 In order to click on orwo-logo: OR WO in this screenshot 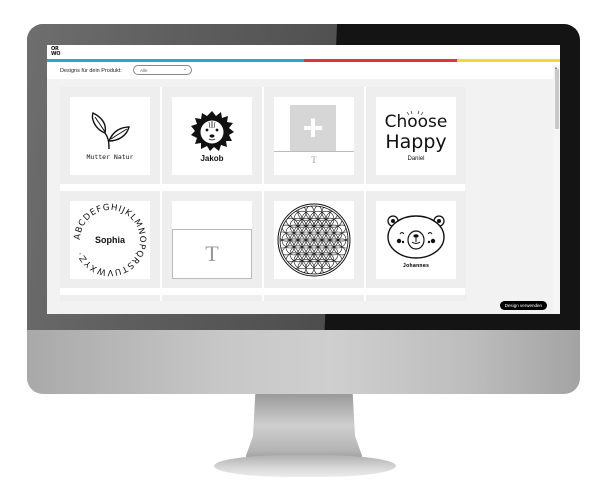, I will do `click(55, 52)`.